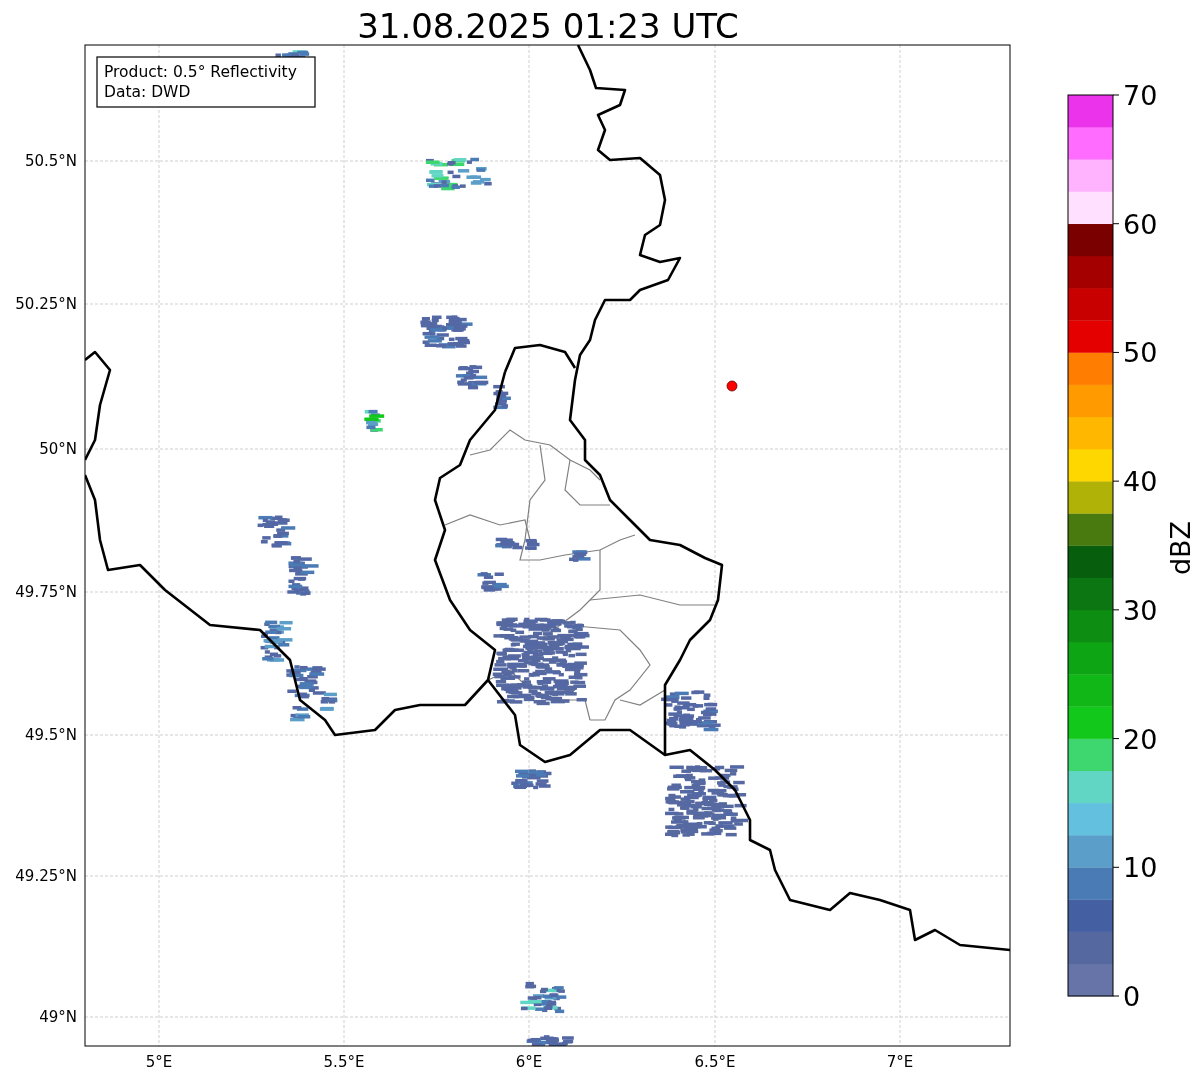  What do you see at coordinates (548, 26) in the screenshot?
I see `chart-title: 31.08.2025 01:23 UTC` at bounding box center [548, 26].